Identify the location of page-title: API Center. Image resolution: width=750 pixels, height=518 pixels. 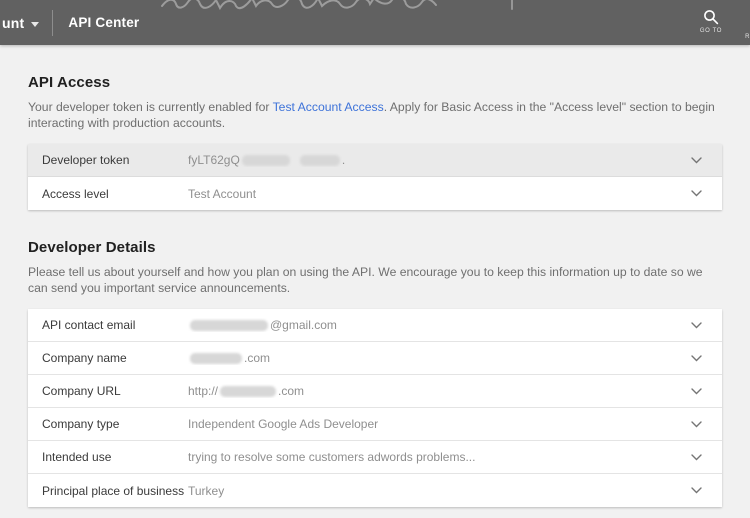
(104, 22).